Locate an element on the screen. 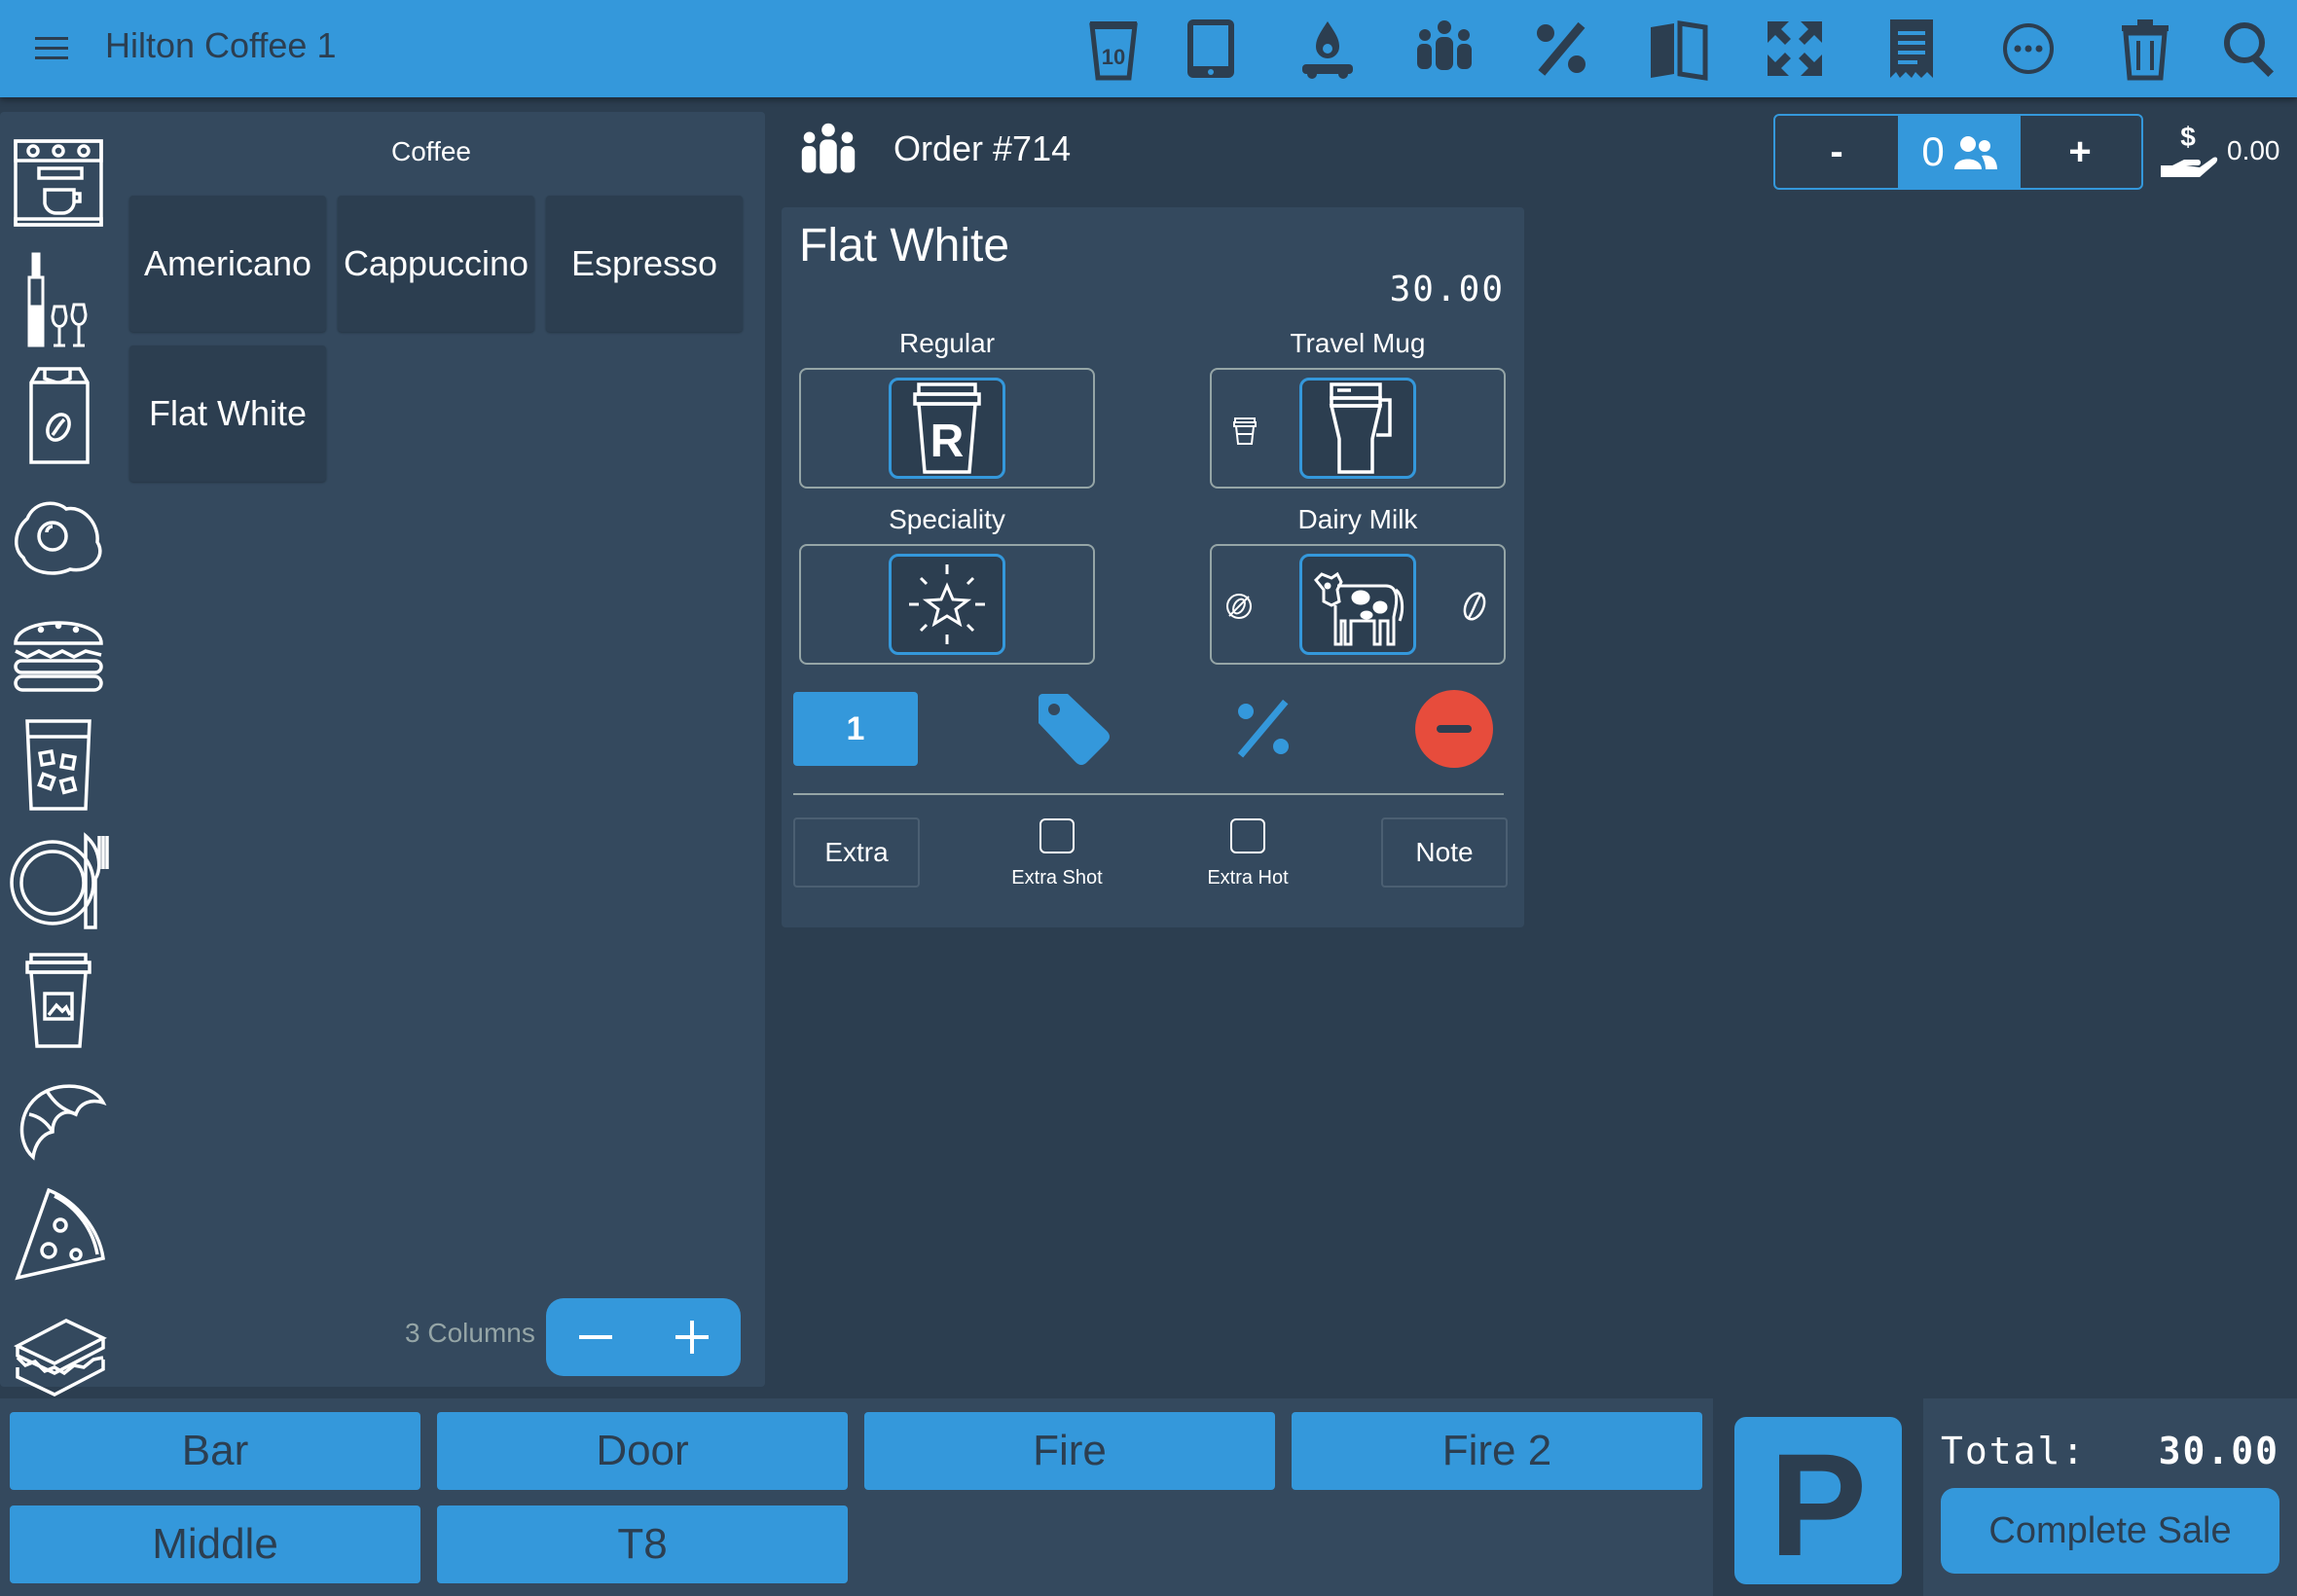  table-bar-button: Bar is located at coordinates (215, 1451).